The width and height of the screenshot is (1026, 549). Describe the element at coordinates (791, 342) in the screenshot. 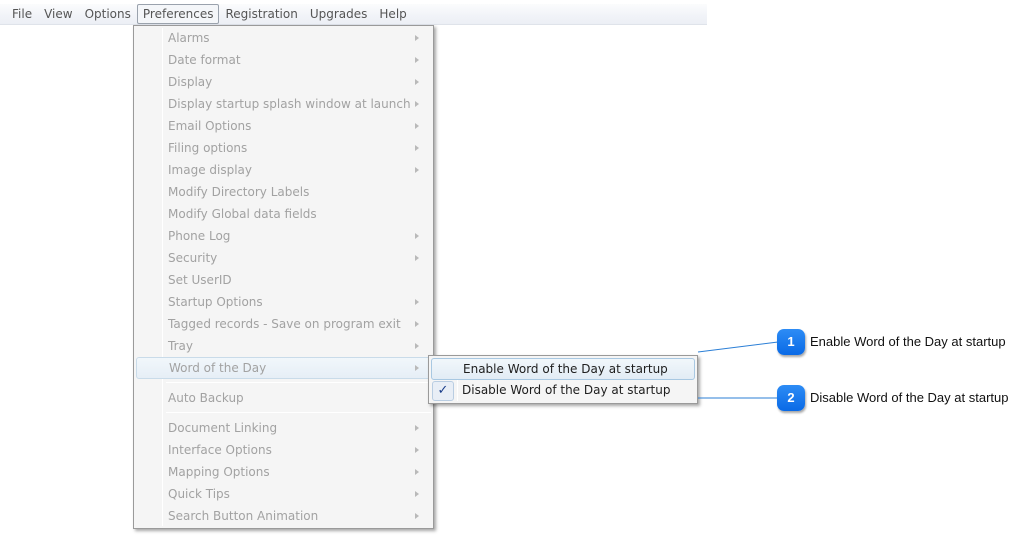

I see `callout-badge-1: 1` at that location.